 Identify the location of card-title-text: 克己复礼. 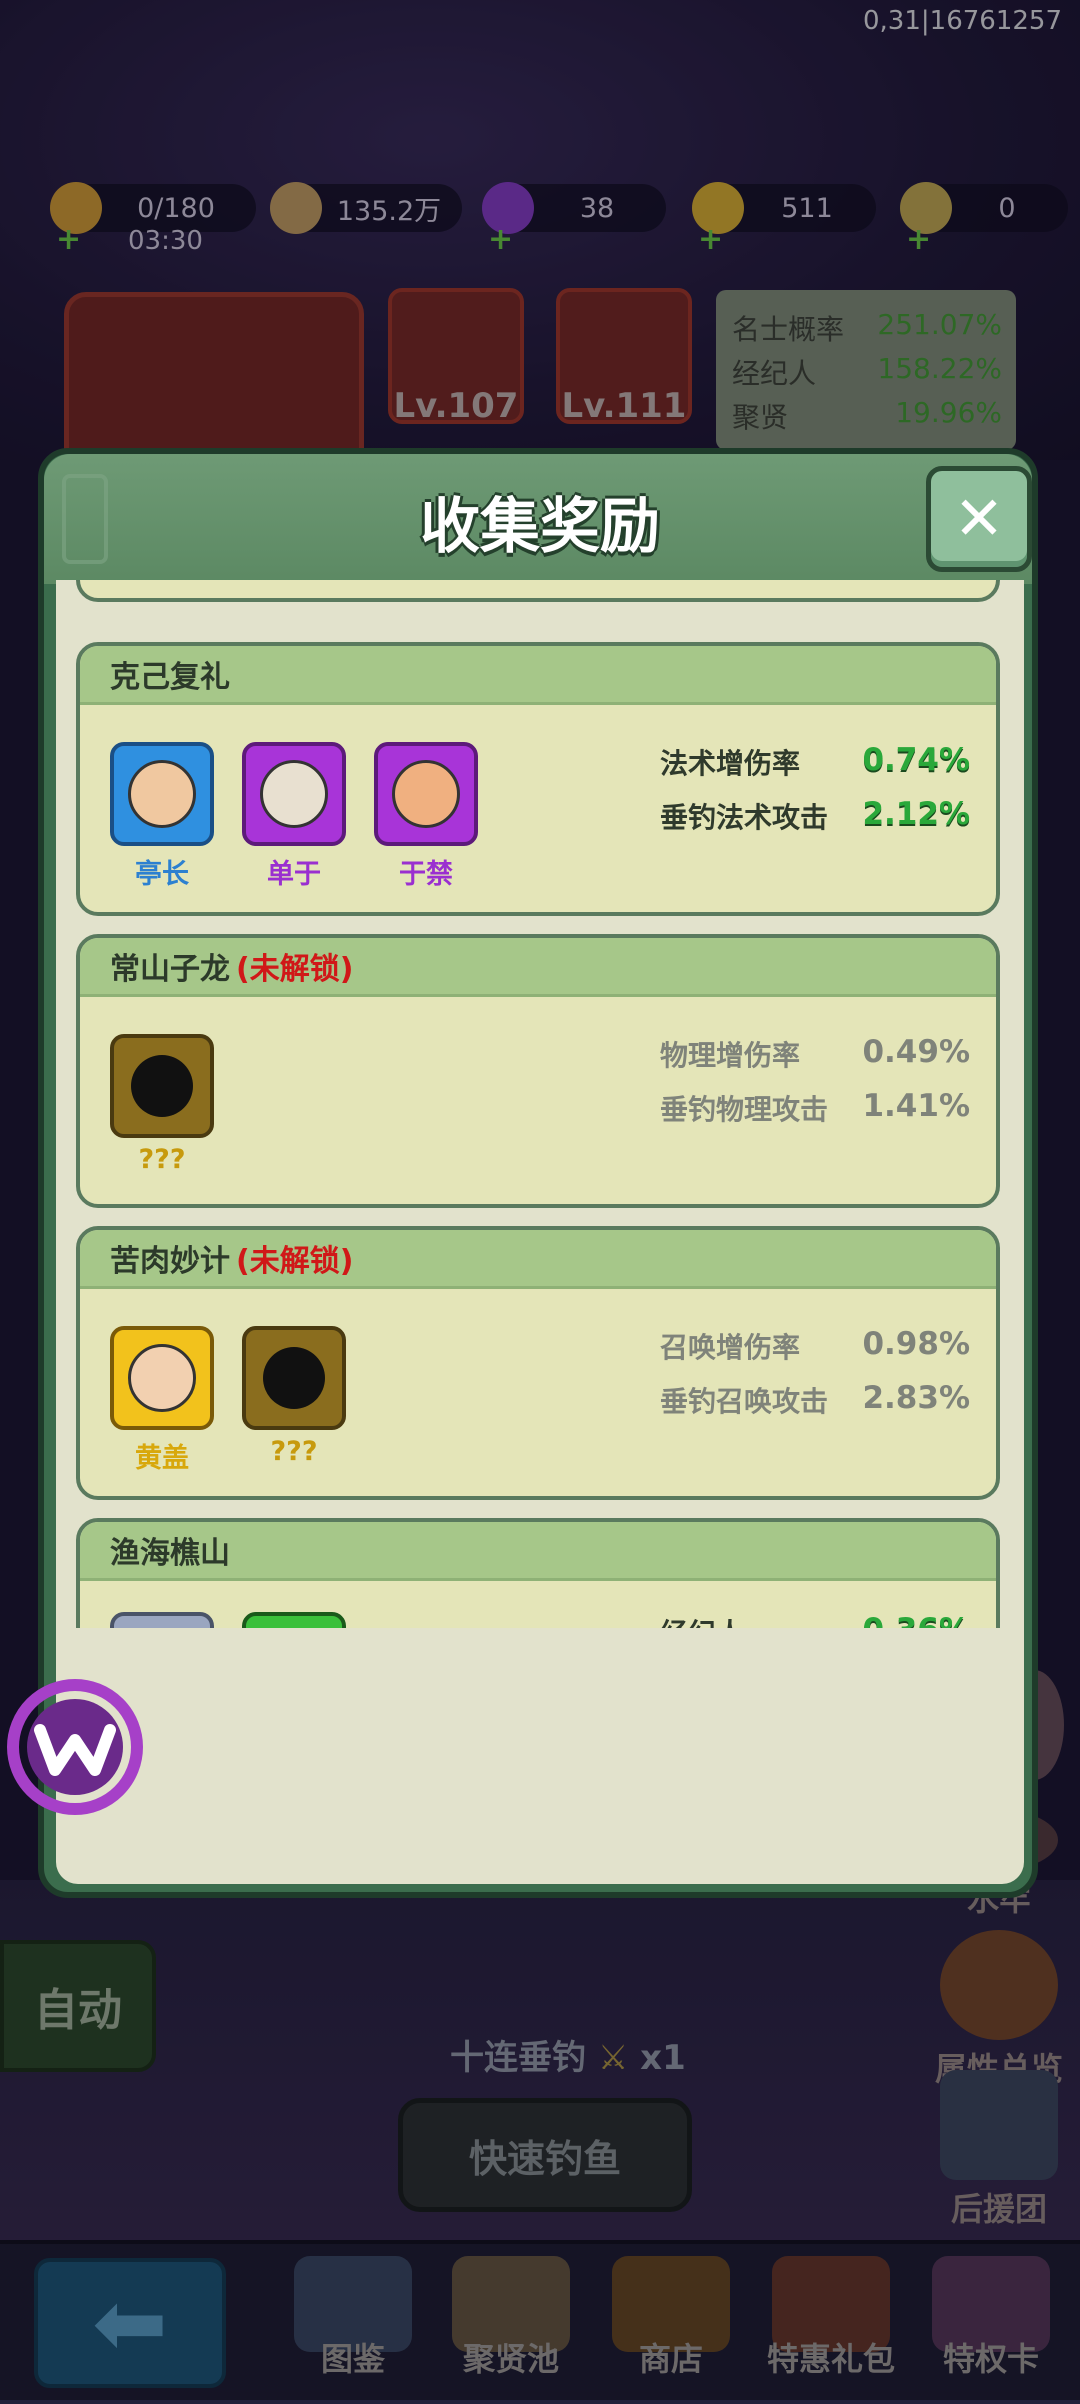
(170, 677).